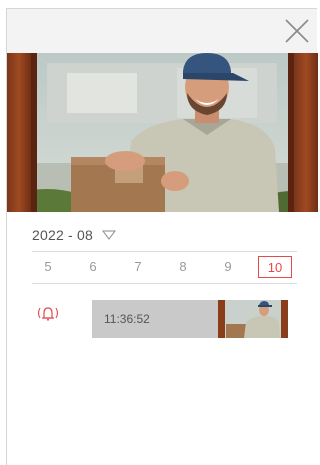  Describe the element at coordinates (48, 267) in the screenshot. I see `day-item: 5` at that location.